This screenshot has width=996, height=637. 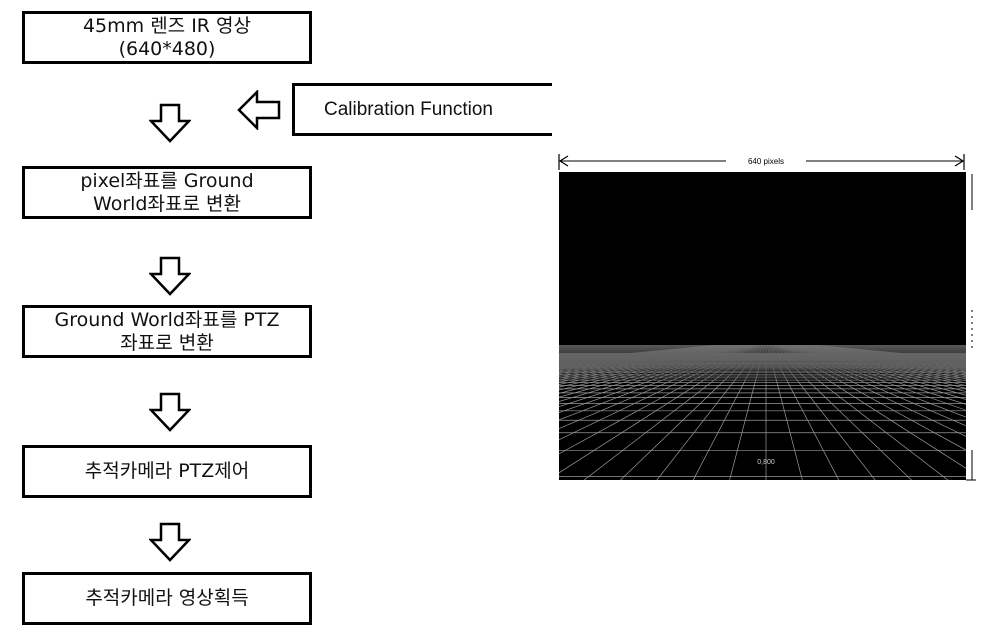 What do you see at coordinates (971, 327) in the screenshot?
I see `height-dimension` at bounding box center [971, 327].